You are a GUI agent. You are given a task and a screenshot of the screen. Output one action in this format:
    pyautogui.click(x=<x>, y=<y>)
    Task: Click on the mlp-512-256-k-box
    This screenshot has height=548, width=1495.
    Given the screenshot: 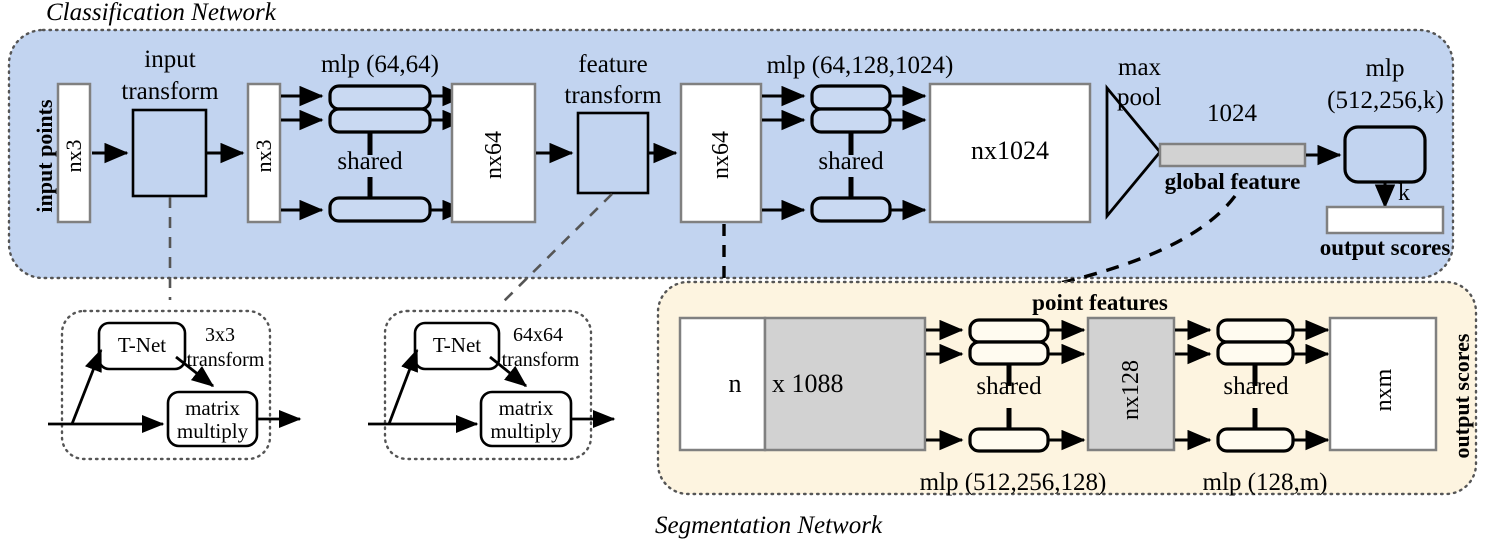 What is the action you would take?
    pyautogui.click(x=1385, y=154)
    